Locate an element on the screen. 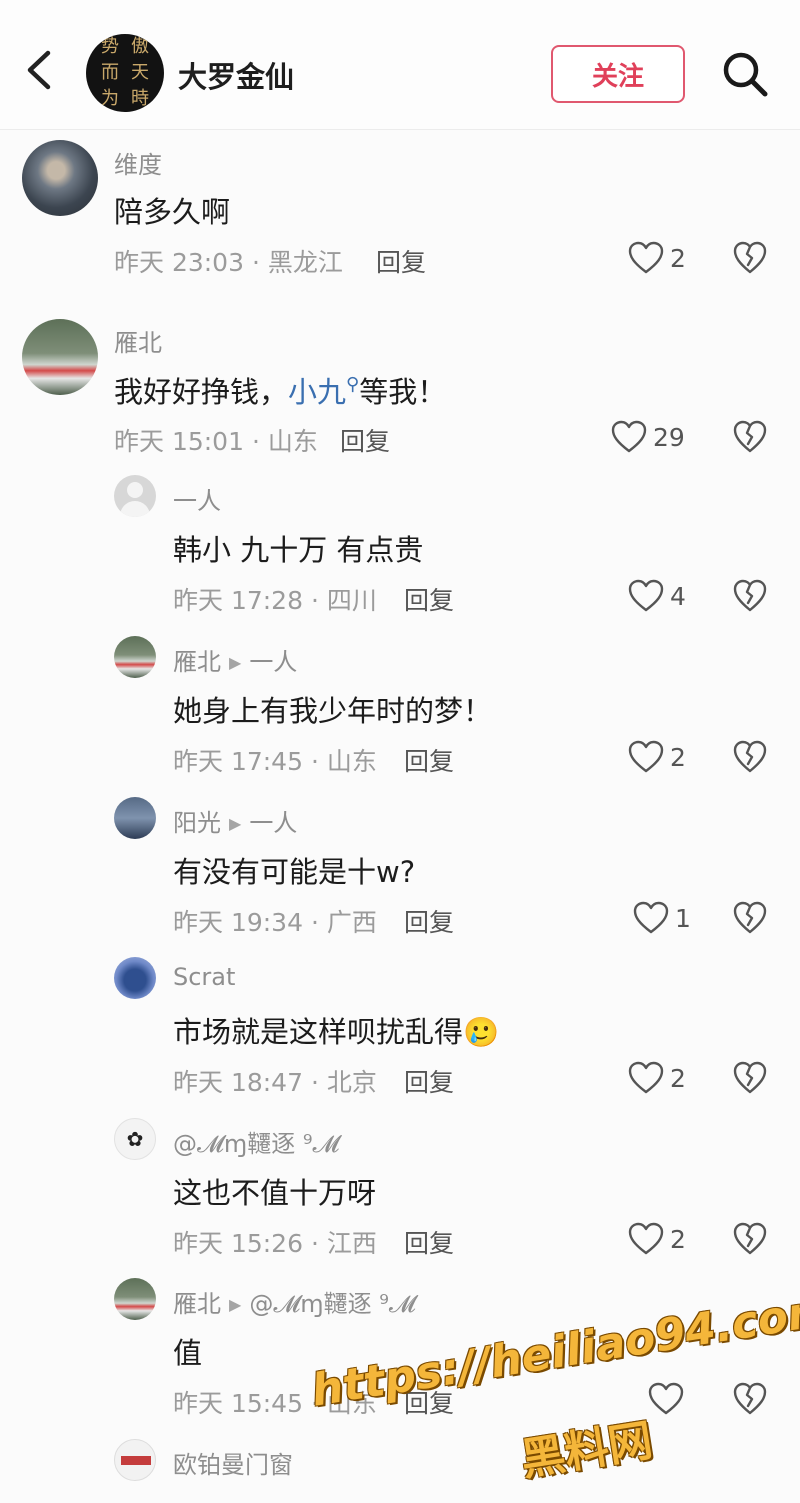 The height and width of the screenshot is (1503, 800). like-button: 29 is located at coordinates (648, 437).